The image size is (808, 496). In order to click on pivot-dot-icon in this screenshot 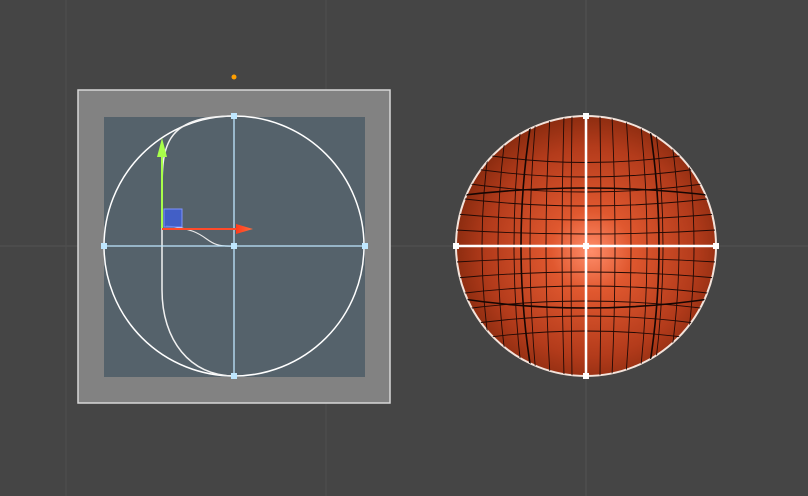, I will do `click(234, 77)`.